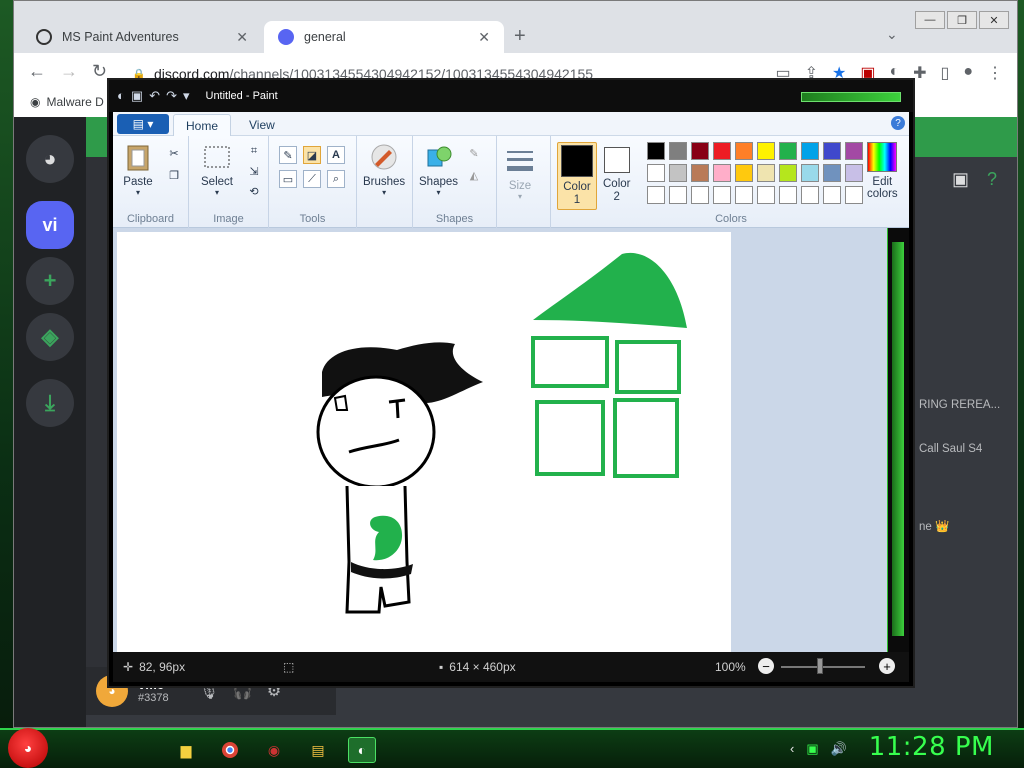  Describe the element at coordinates (995, 73) in the screenshot. I see `menu-kebab-icon: ⋮` at that location.